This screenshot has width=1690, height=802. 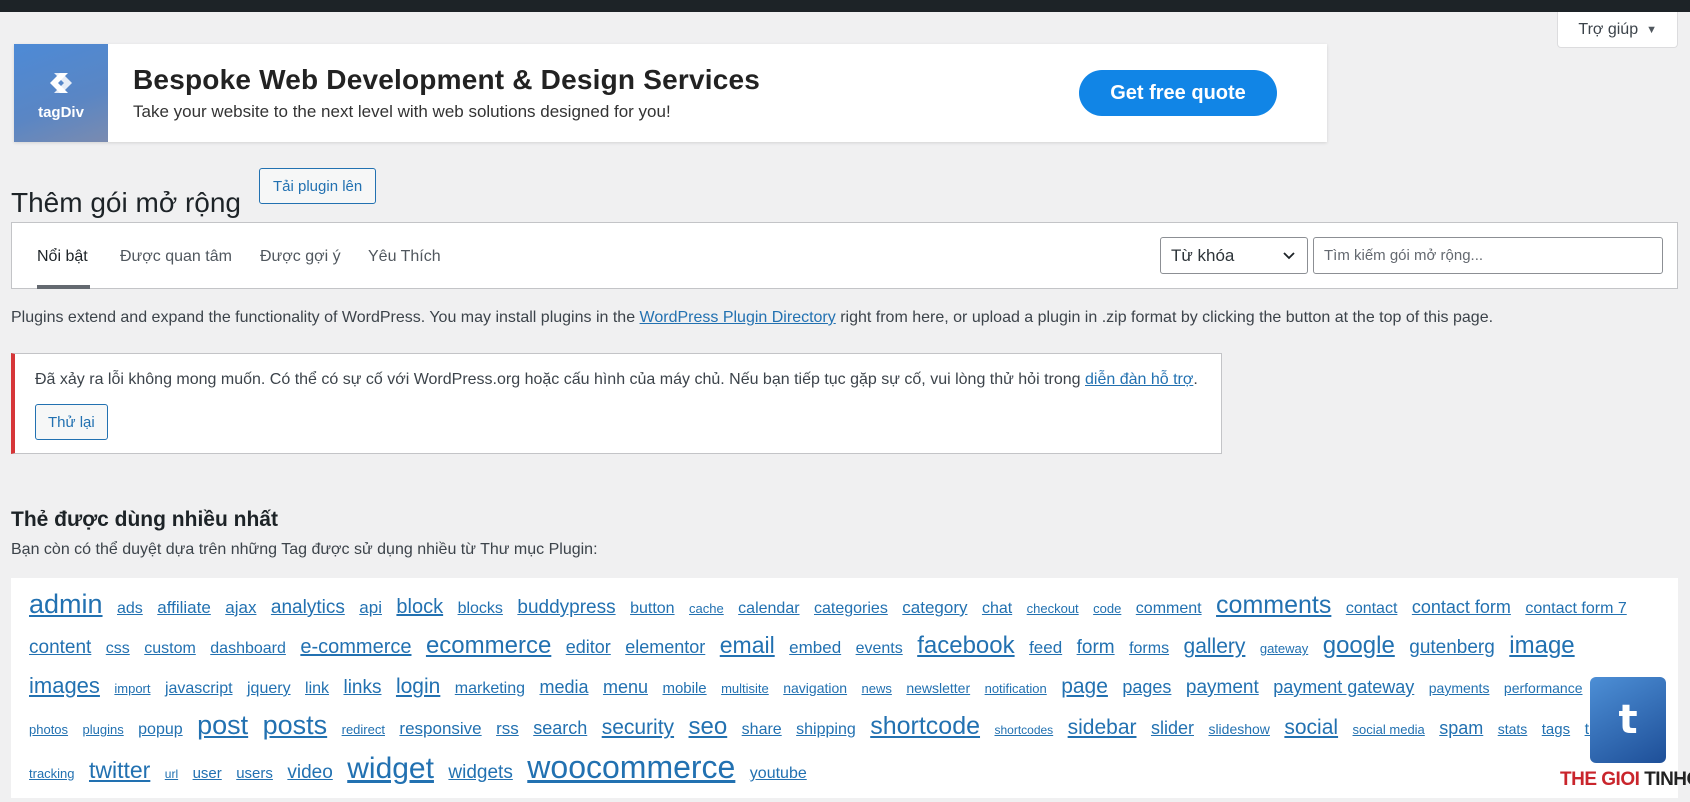 I want to click on support-forum-link: diễn đàn hỗ trợ, so click(x=1139, y=379).